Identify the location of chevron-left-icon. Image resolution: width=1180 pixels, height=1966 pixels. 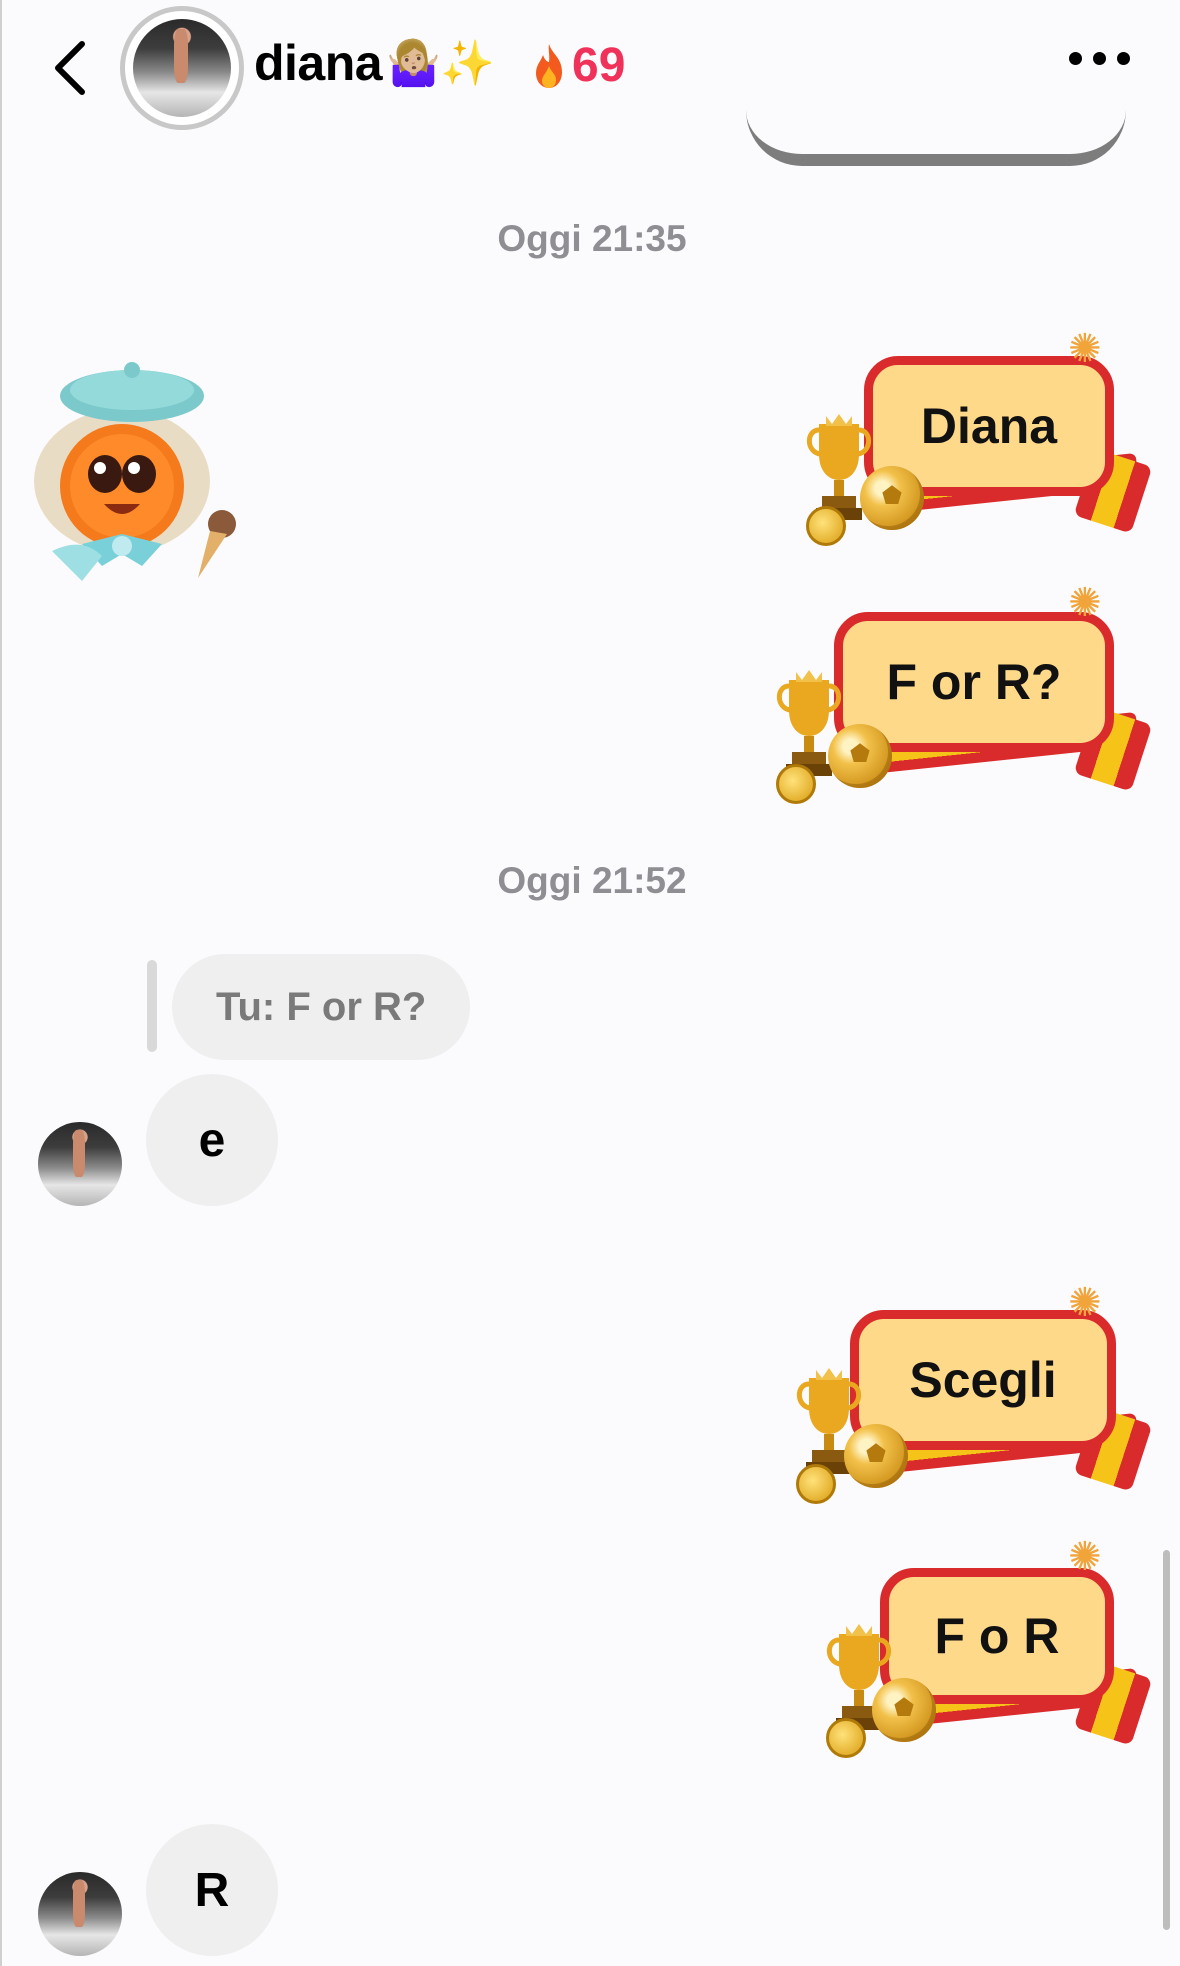
(70, 68).